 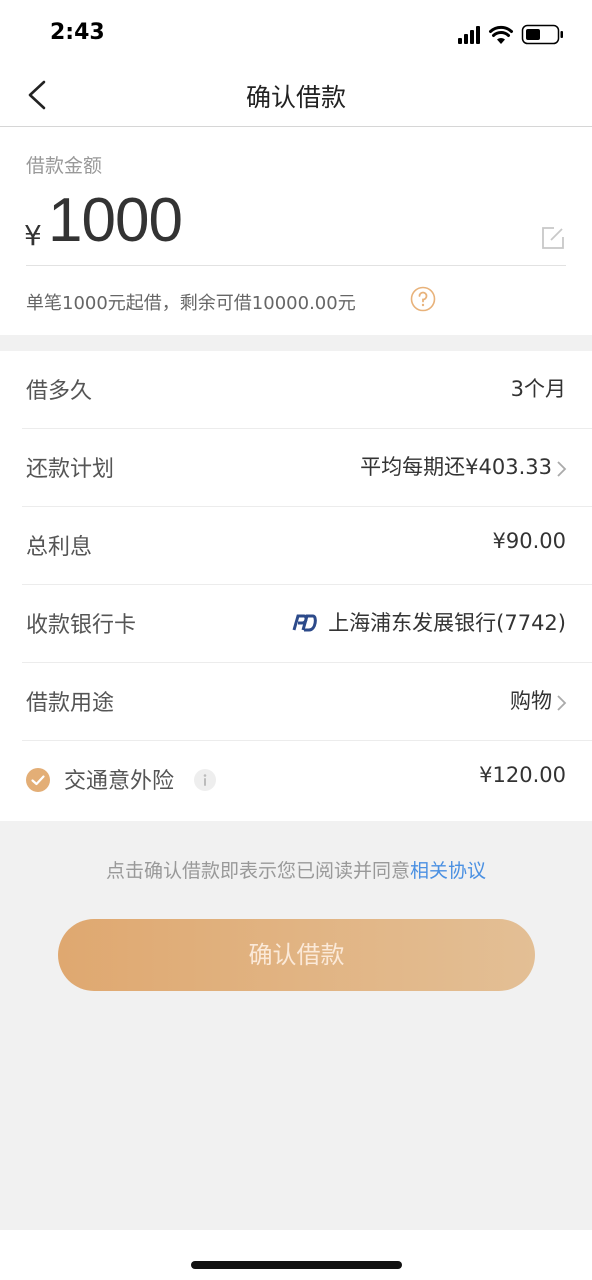 I want to click on purpose-label: 借款用途, so click(x=70, y=703).